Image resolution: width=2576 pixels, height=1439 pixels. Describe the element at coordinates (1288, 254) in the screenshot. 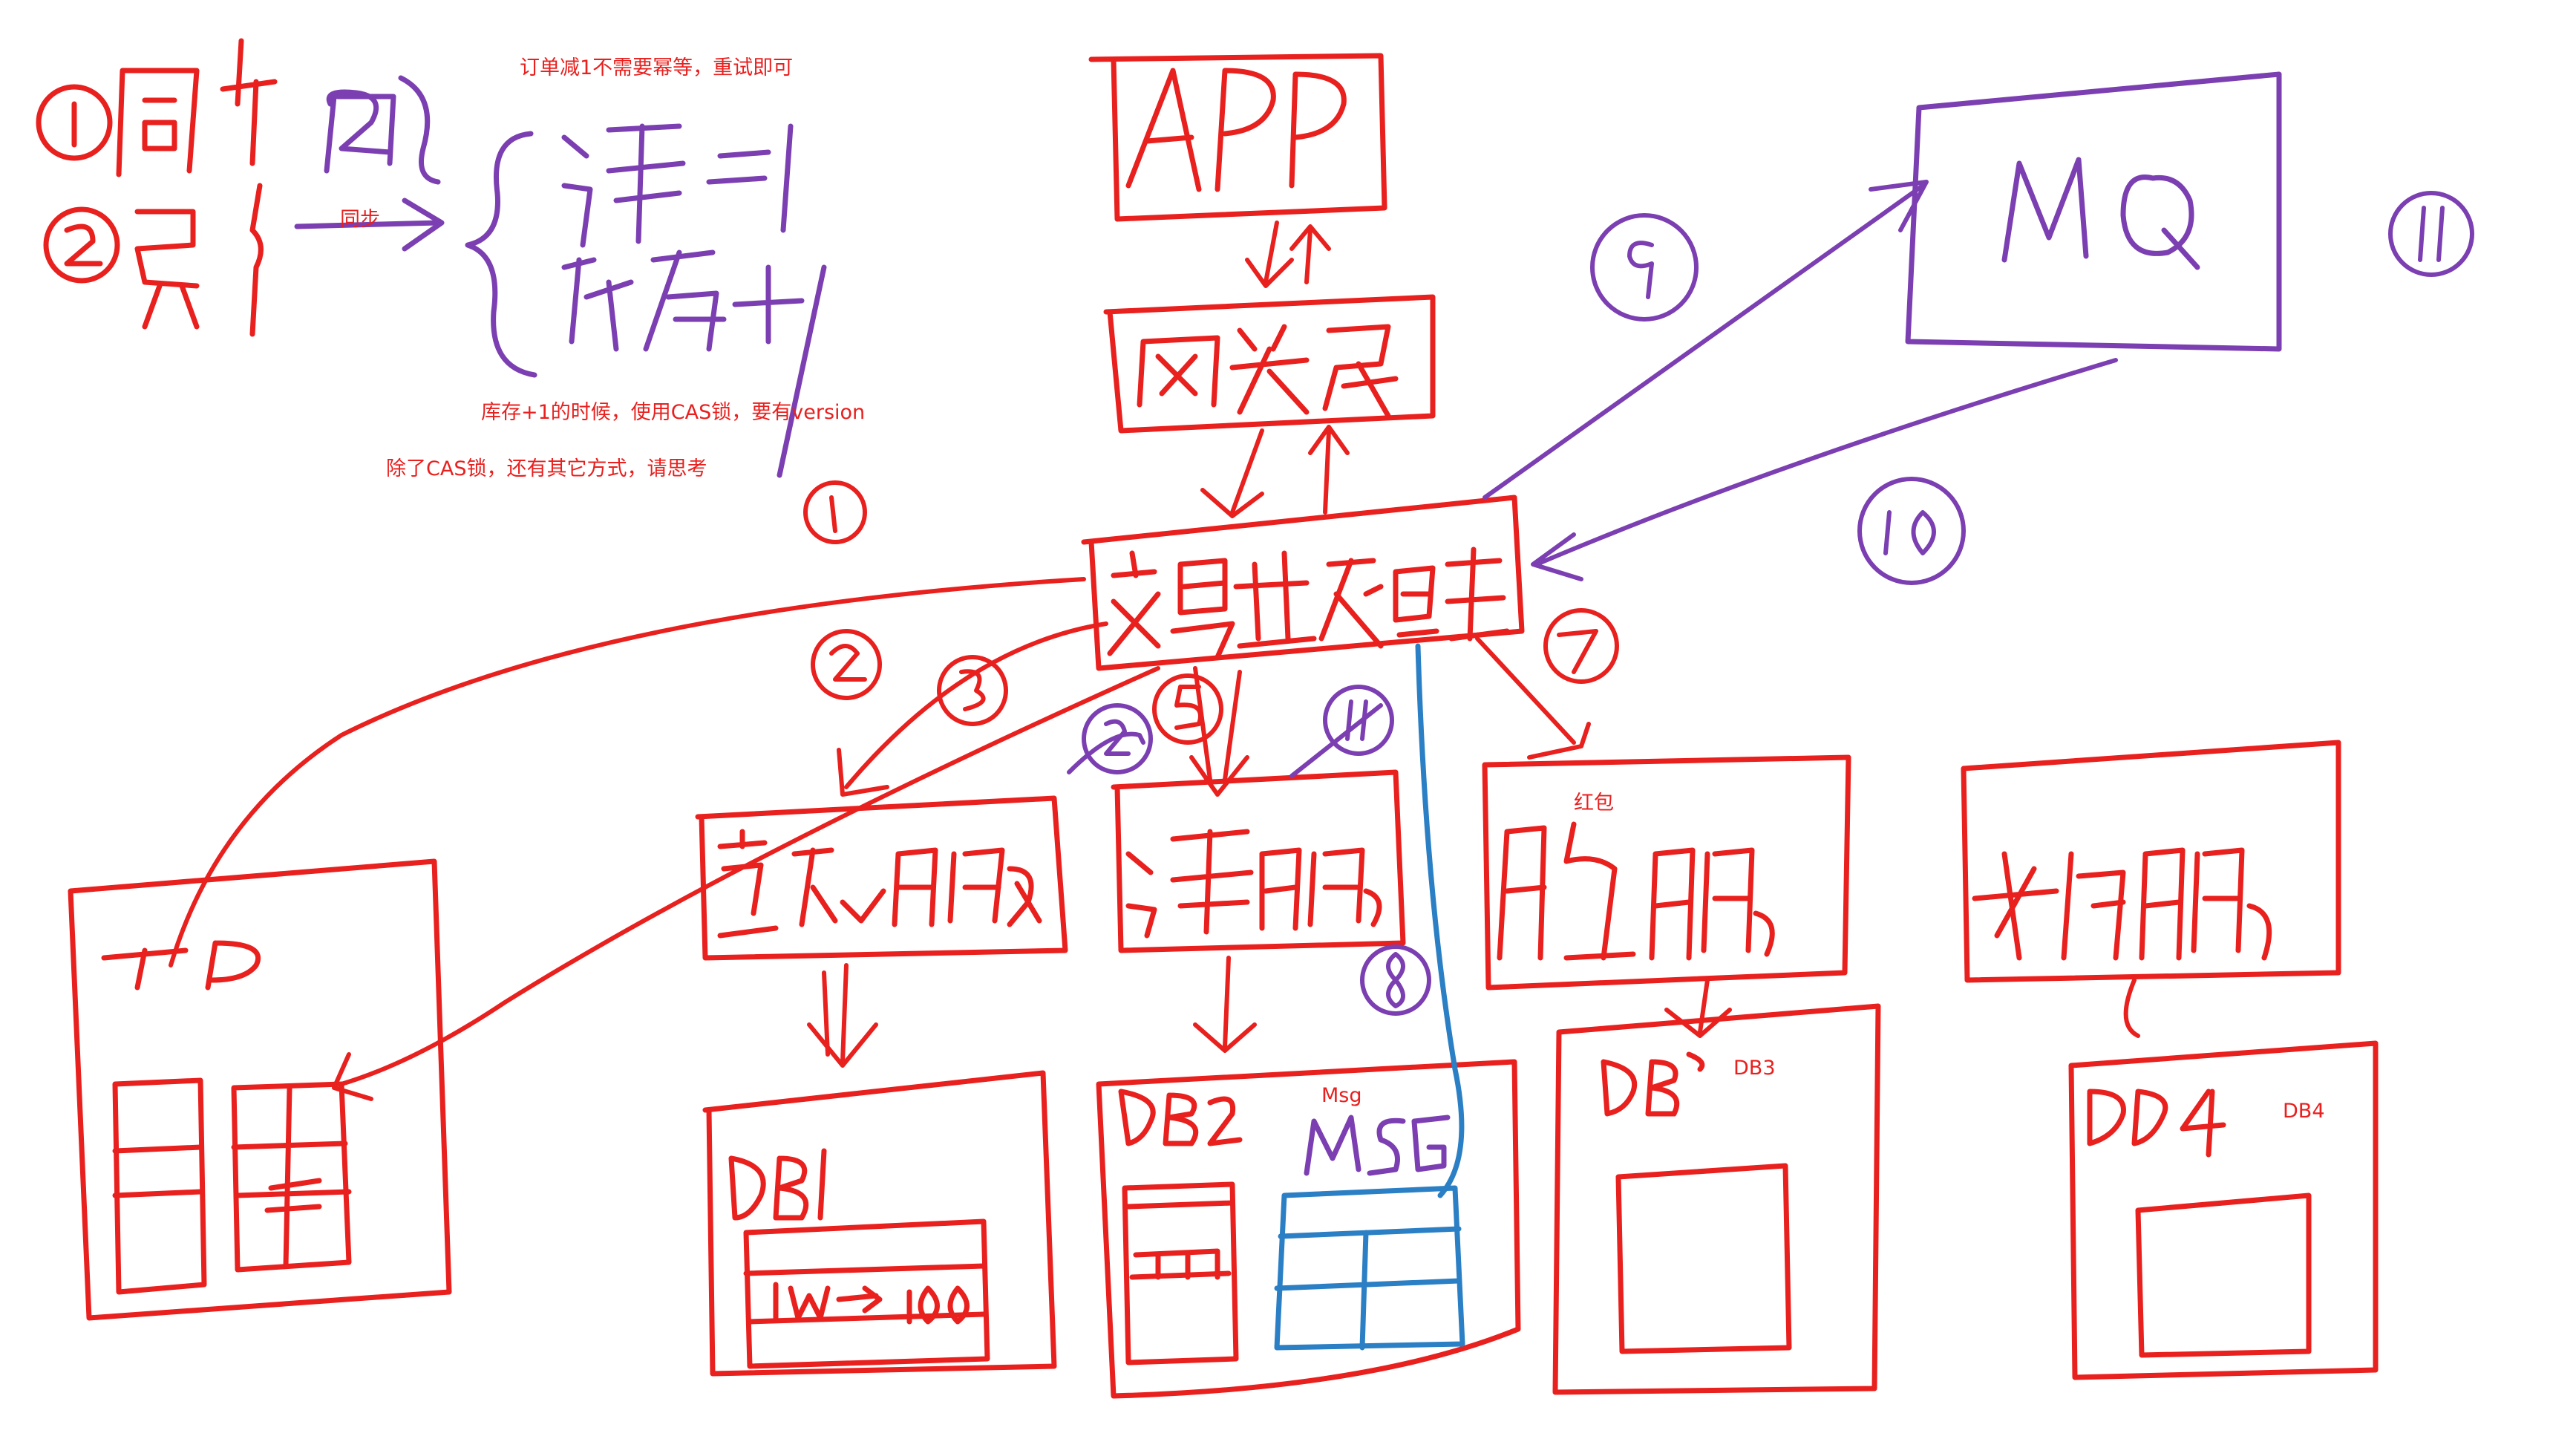

I see `app-gateway-arrows` at that location.